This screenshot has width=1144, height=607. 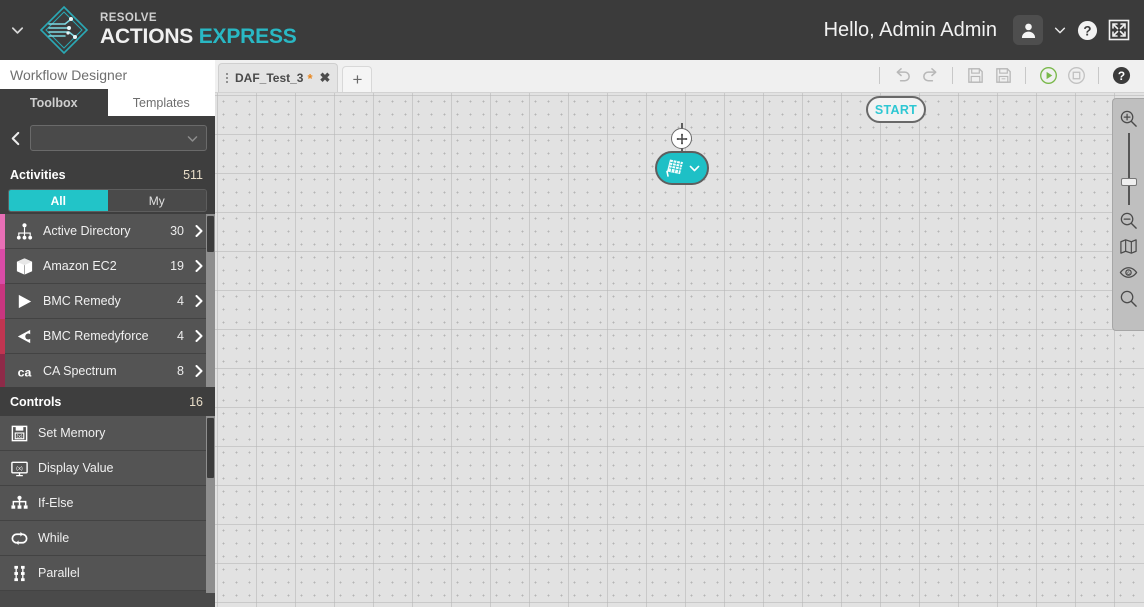 What do you see at coordinates (198, 36) in the screenshot?
I see `brand-product-name: ACTIONS EXPRESS` at bounding box center [198, 36].